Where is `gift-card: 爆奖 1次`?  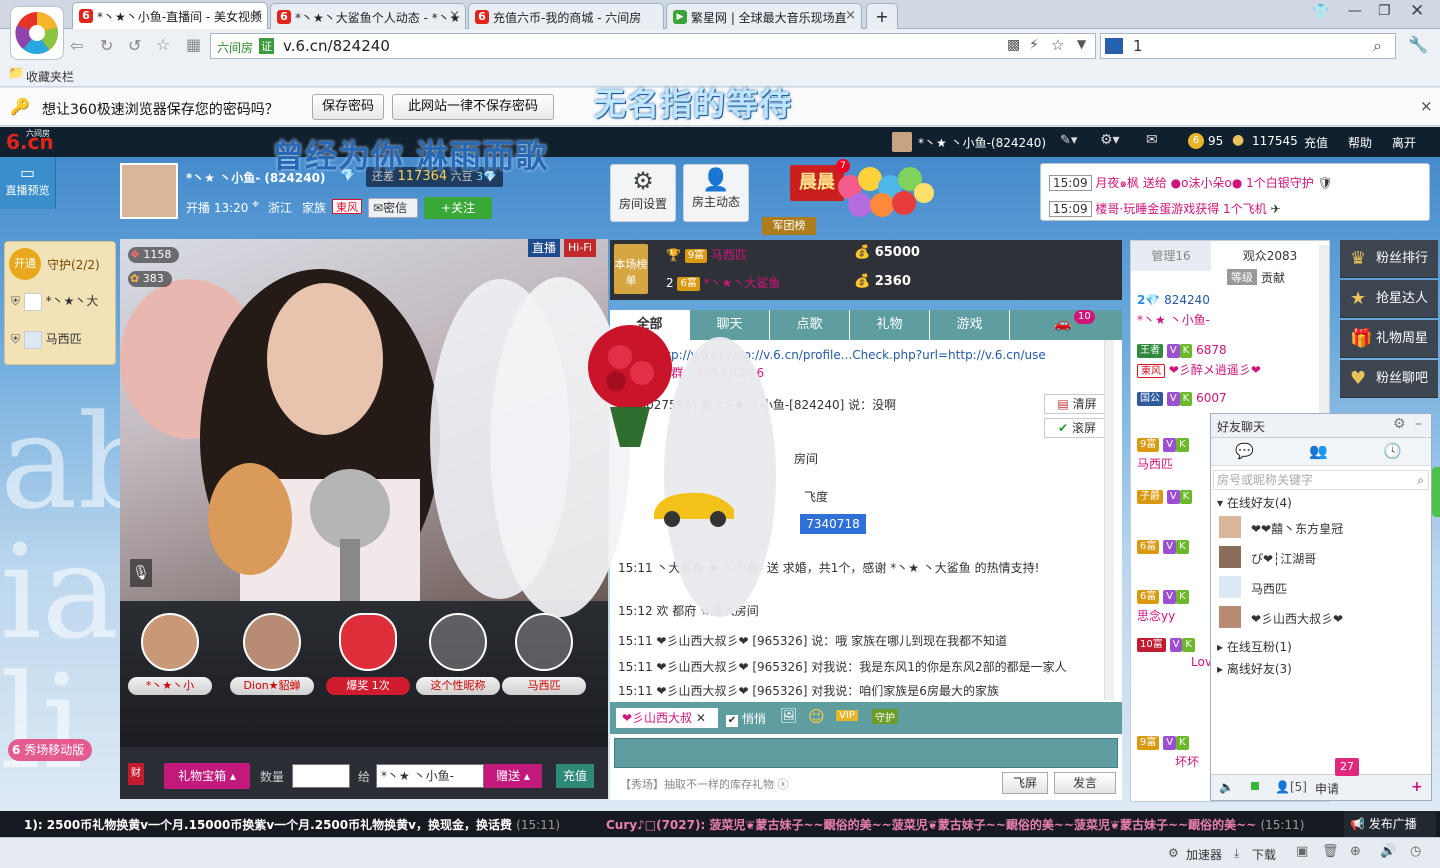 gift-card: 爆奖 1次 is located at coordinates (368, 657).